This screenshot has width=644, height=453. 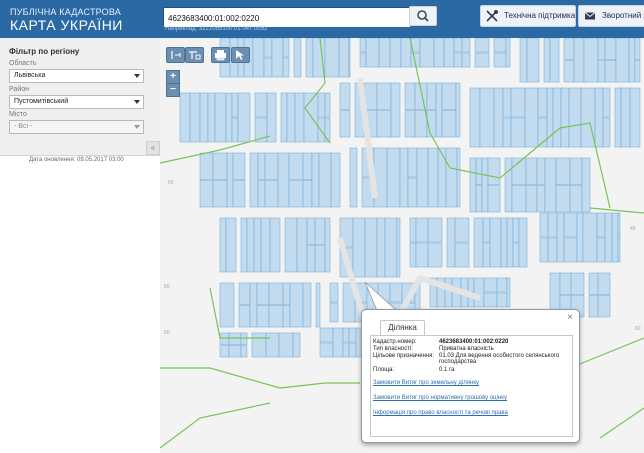 I want to click on oblast-select: Львівська, so click(x=76, y=76).